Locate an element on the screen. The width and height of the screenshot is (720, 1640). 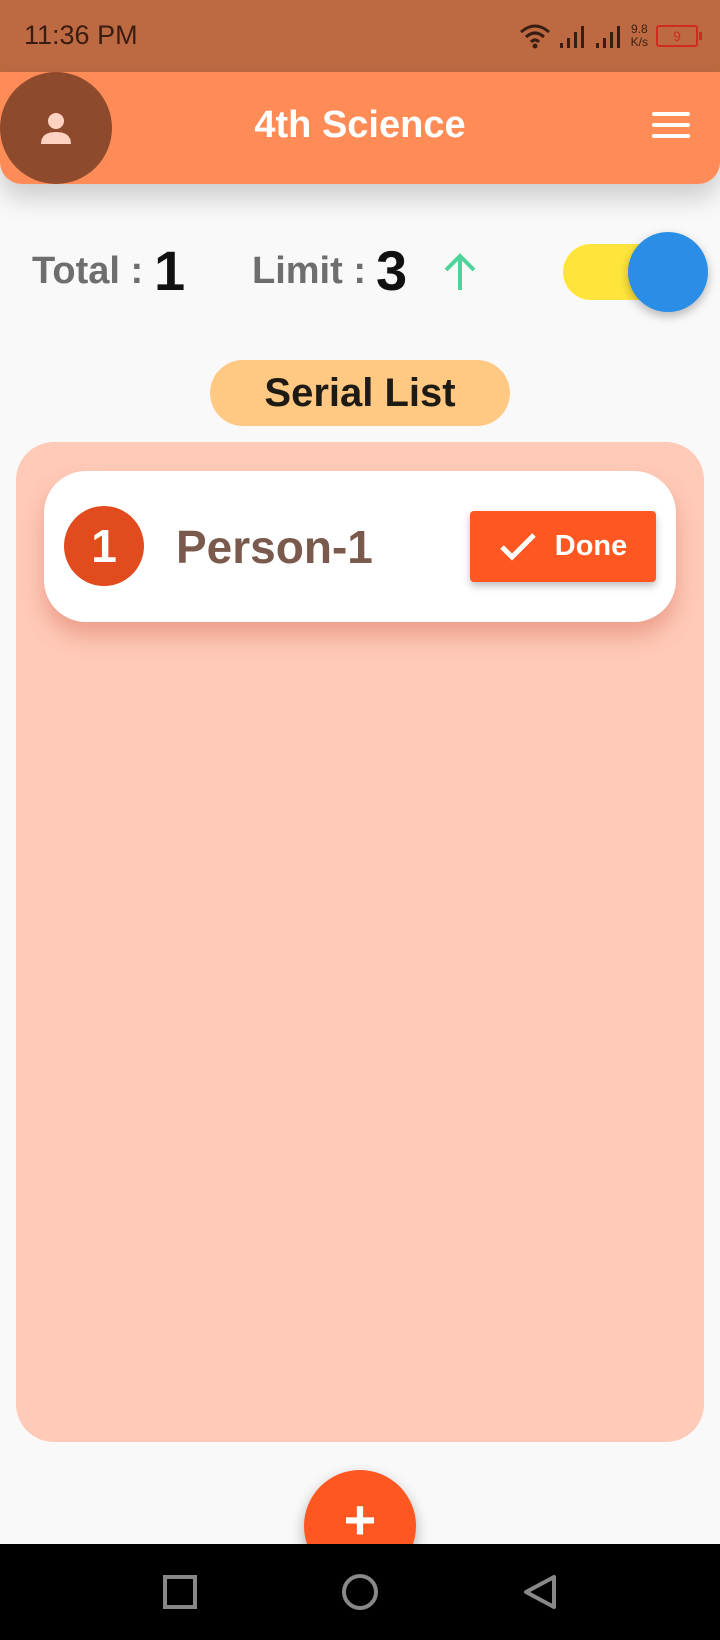
arrow-up-icon is located at coordinates (460, 271).